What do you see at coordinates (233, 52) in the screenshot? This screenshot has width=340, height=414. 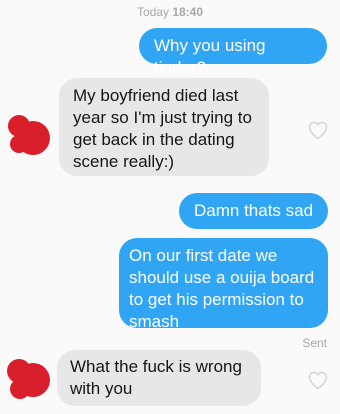 I see `outgoing-message-bubble: Why you using tinder?` at bounding box center [233, 52].